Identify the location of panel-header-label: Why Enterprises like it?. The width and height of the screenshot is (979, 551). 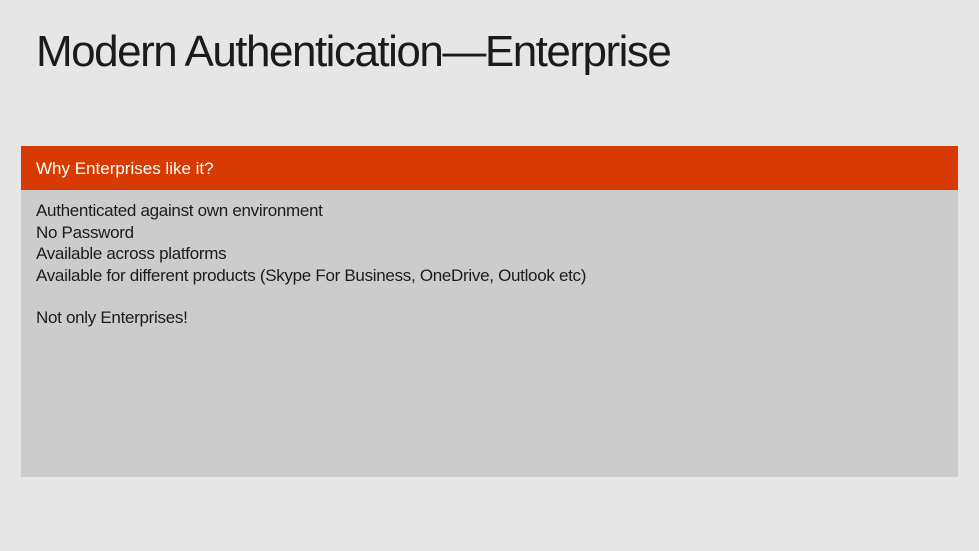
(125, 168).